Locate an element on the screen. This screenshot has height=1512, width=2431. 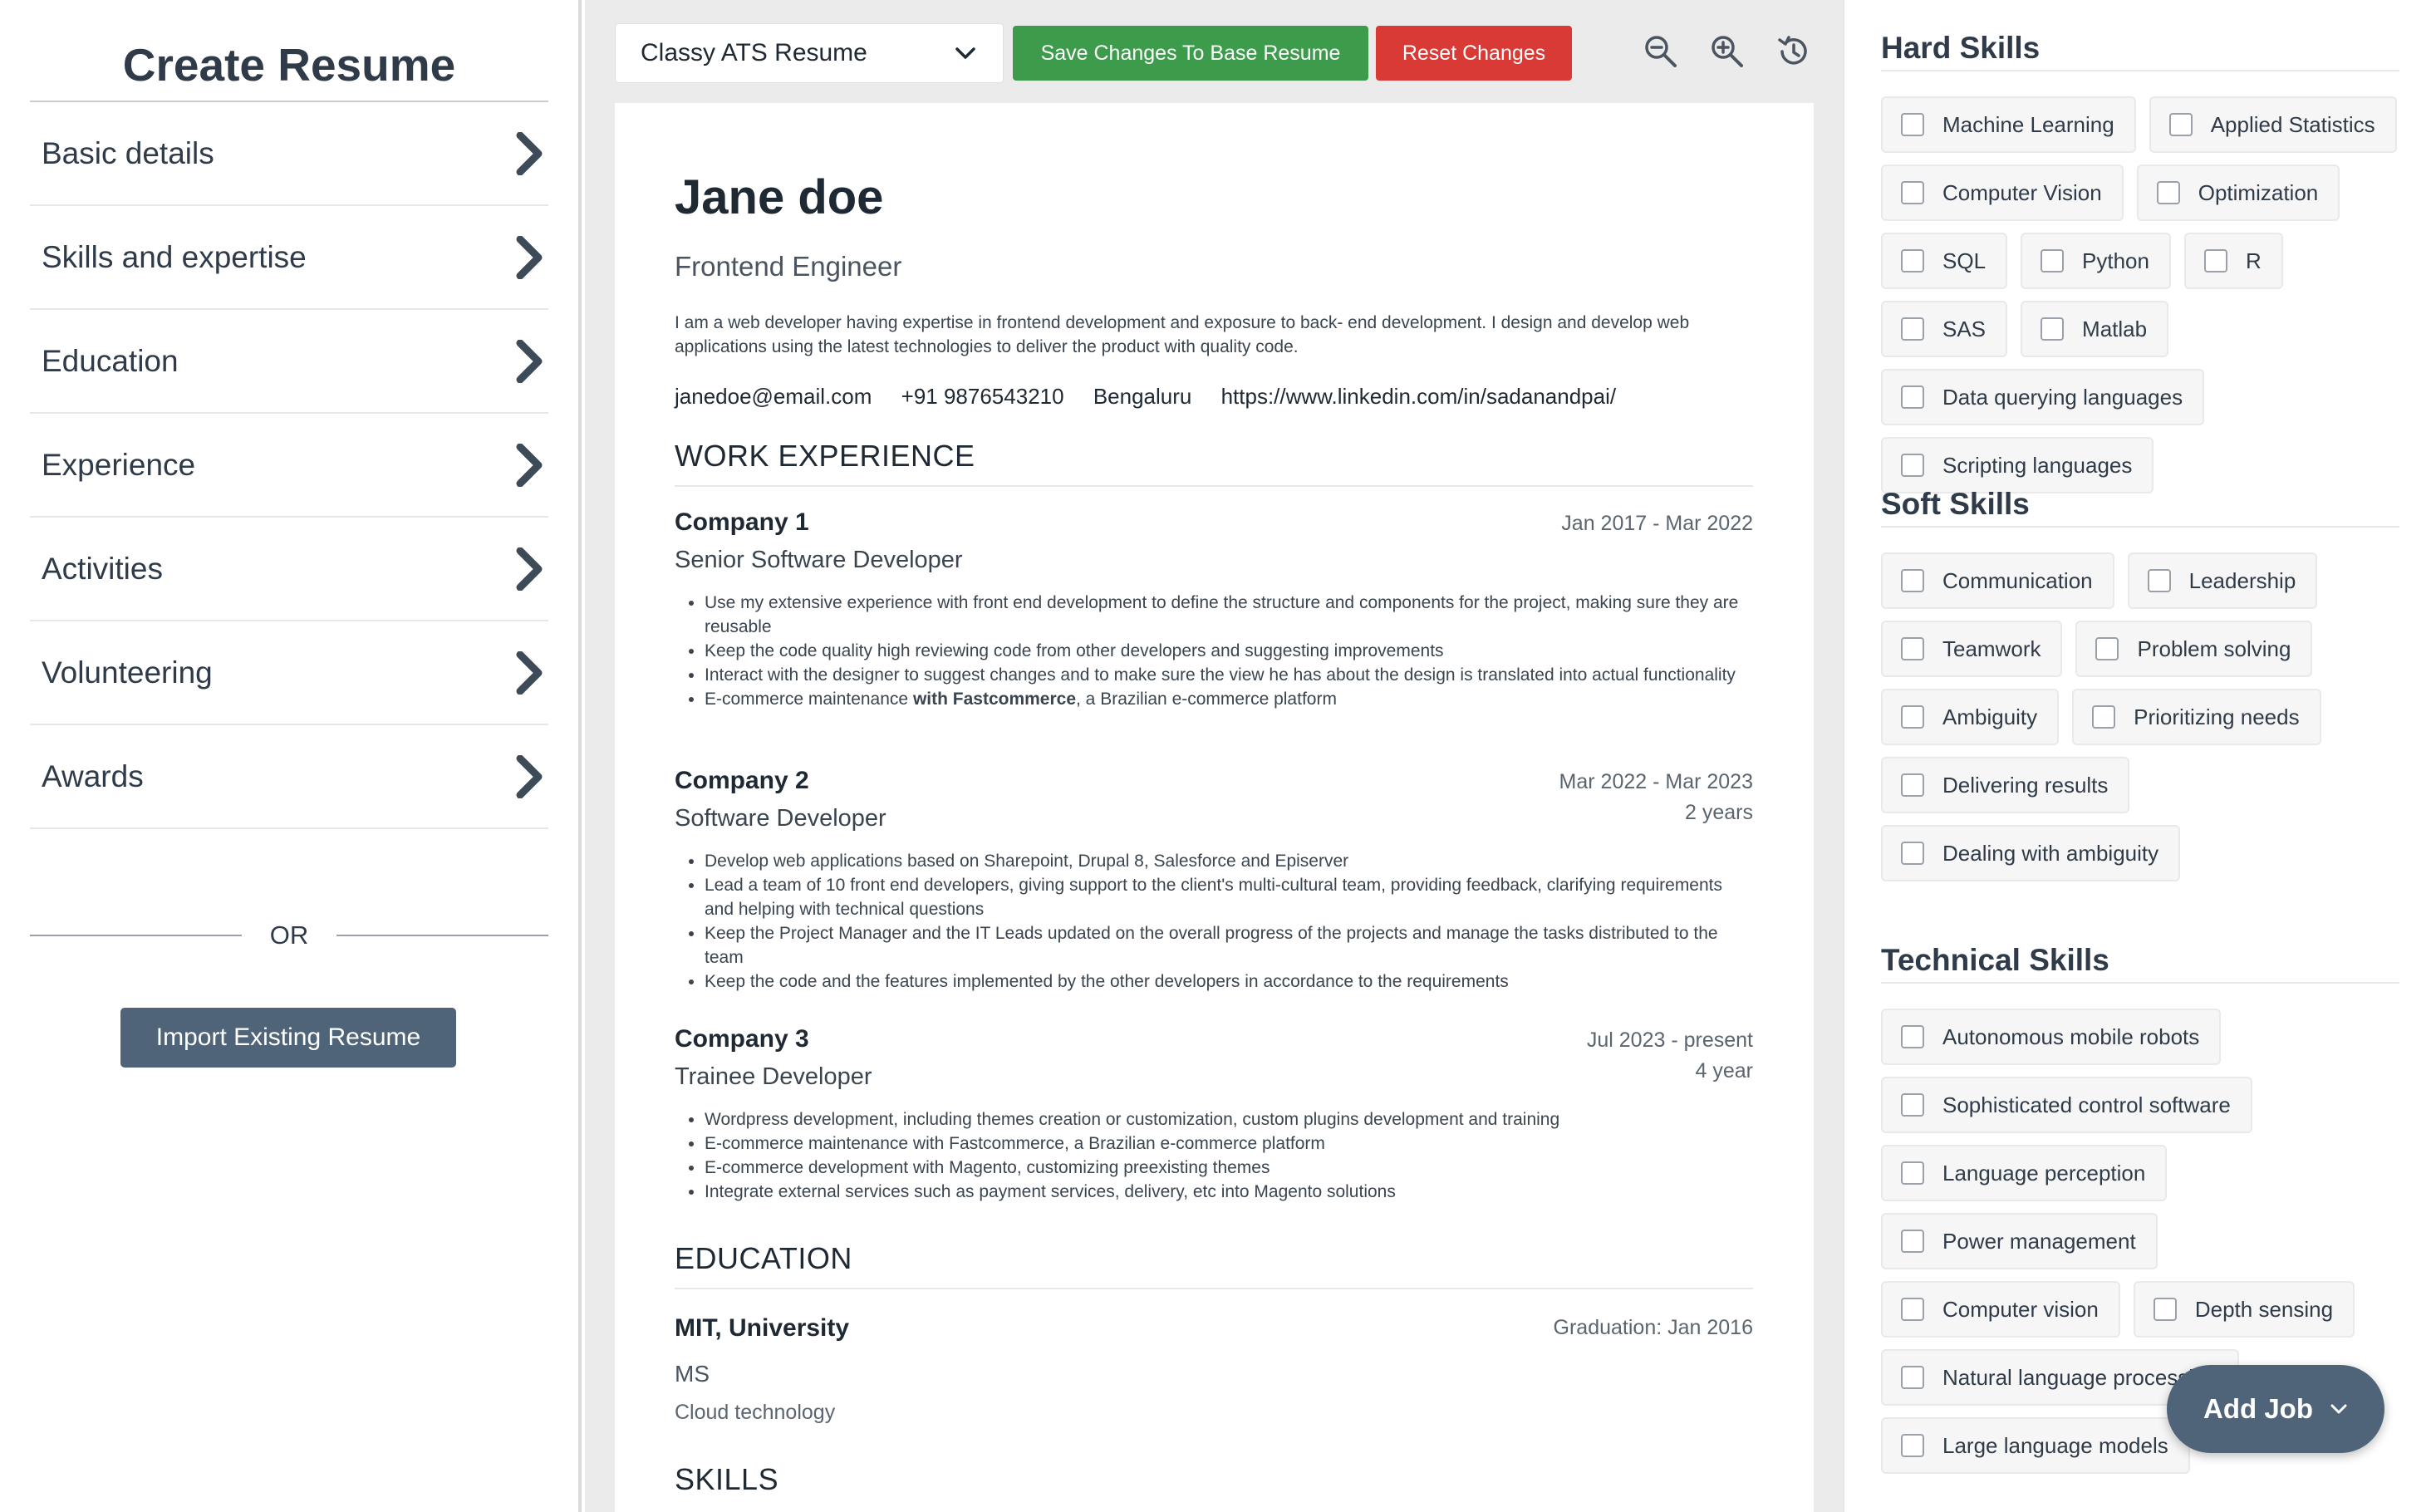
skill-chip: Depth sensing is located at coordinates (2244, 1309).